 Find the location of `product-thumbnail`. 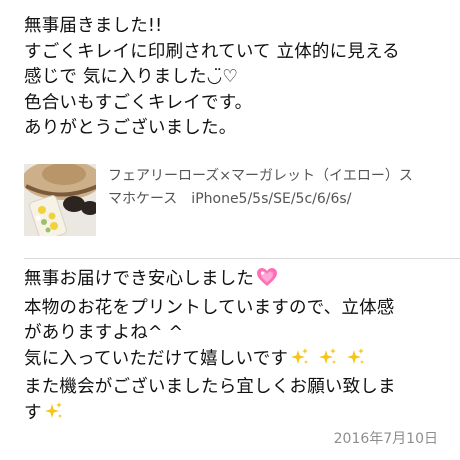

product-thumbnail is located at coordinates (60, 200).